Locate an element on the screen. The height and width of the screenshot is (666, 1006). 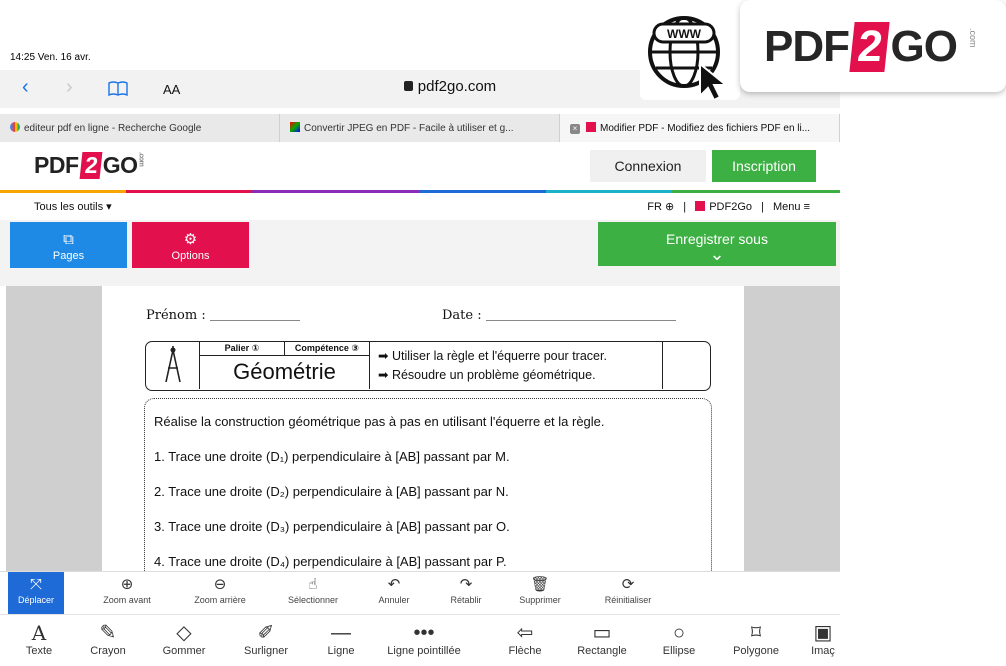
viewer-spacer is located at coordinates (420, 279).